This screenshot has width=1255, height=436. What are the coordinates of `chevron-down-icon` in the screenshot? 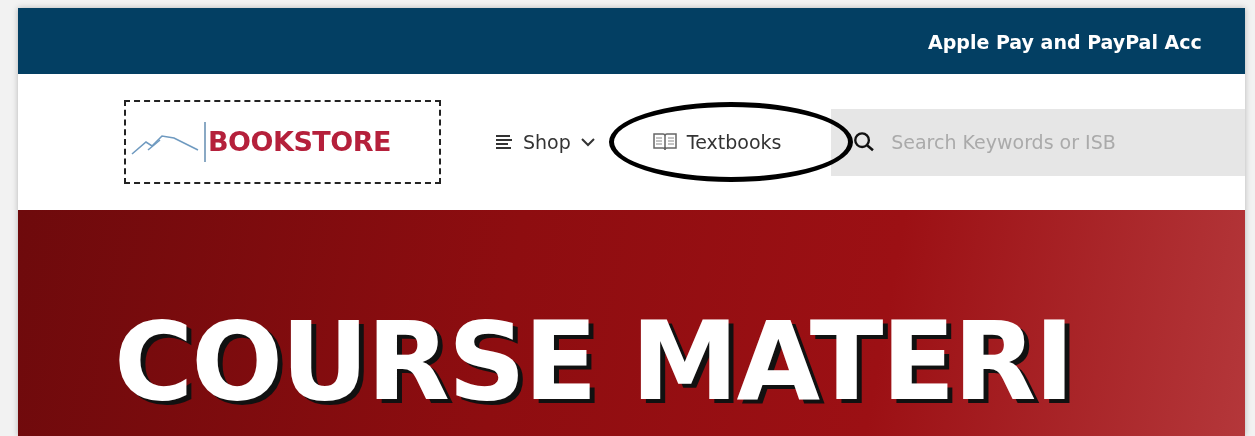 It's located at (587, 142).